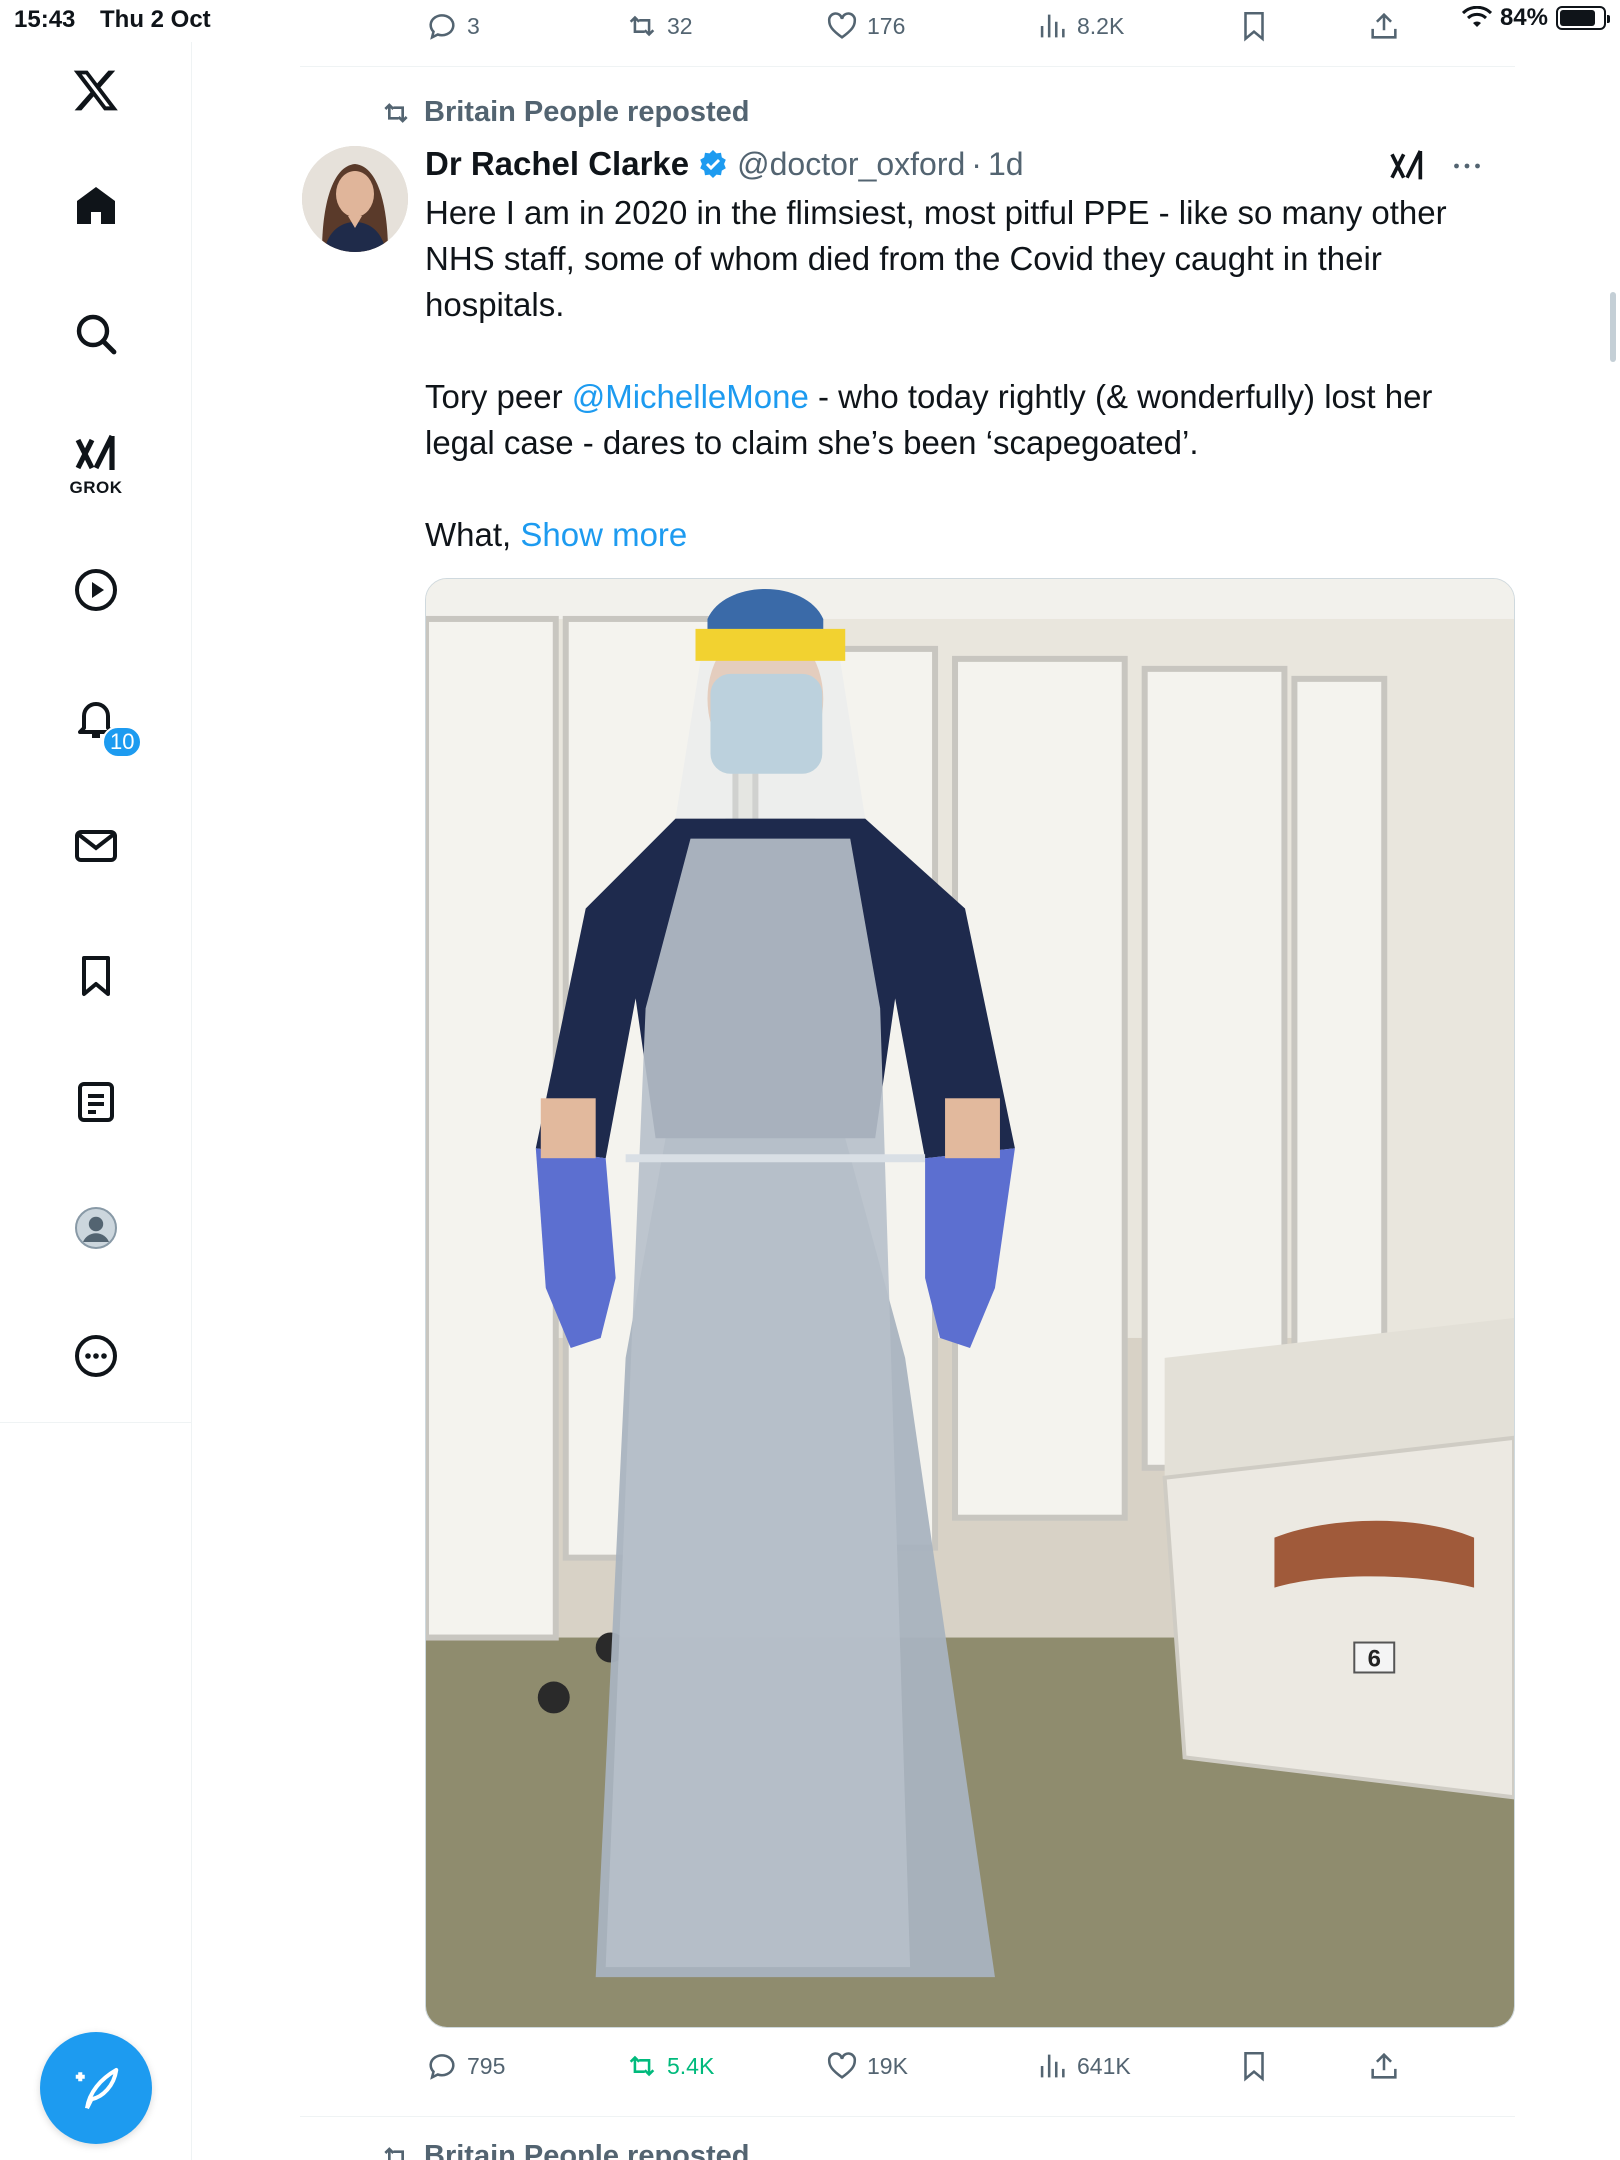  I want to click on video-play-icon, so click(96, 590).